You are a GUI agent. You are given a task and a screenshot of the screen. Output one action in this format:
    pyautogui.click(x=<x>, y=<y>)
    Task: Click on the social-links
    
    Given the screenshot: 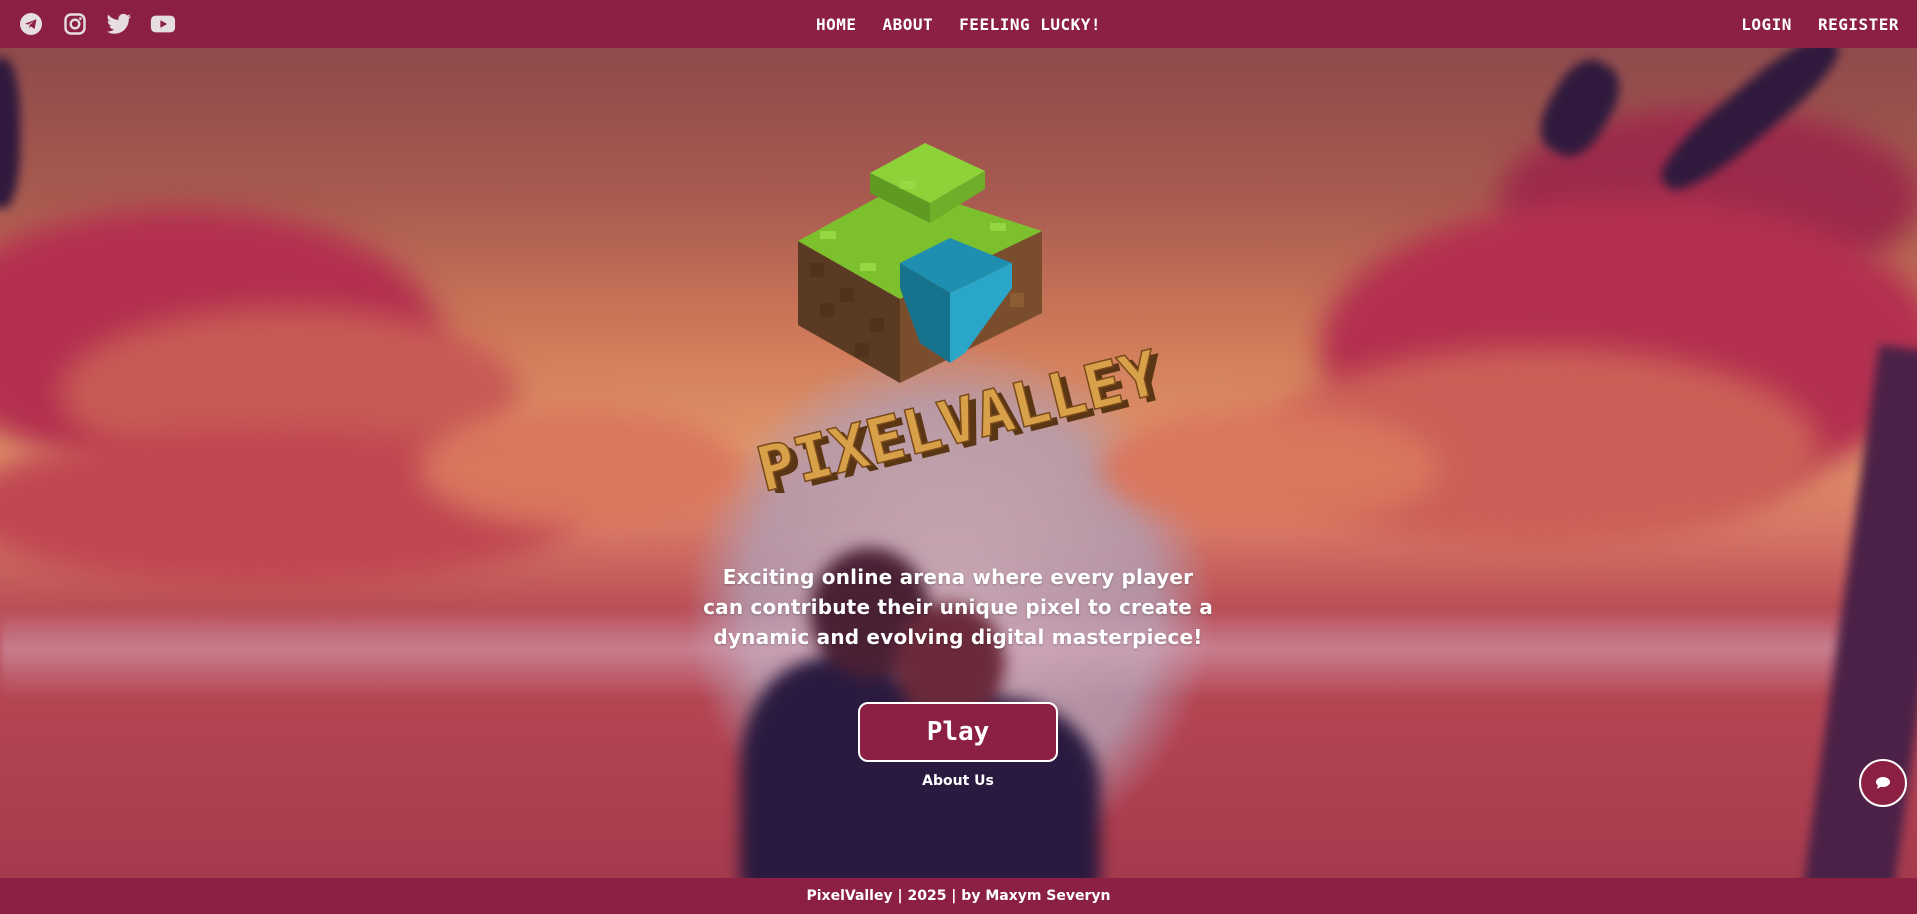 What is the action you would take?
    pyautogui.click(x=228, y=24)
    